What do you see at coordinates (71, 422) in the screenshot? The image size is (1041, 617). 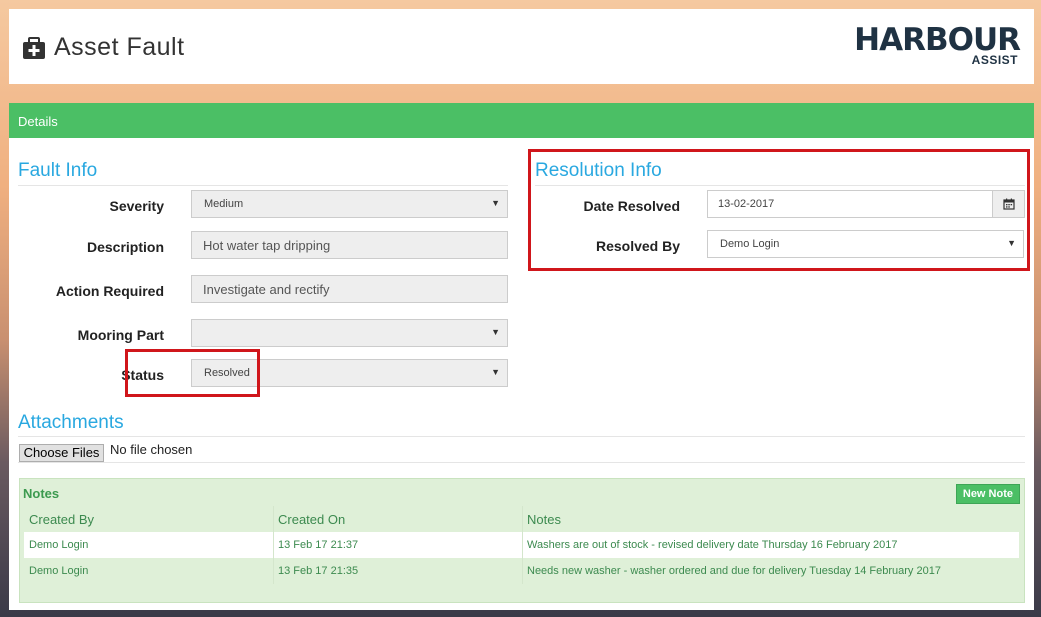 I see `attachments-title: Attachments` at bounding box center [71, 422].